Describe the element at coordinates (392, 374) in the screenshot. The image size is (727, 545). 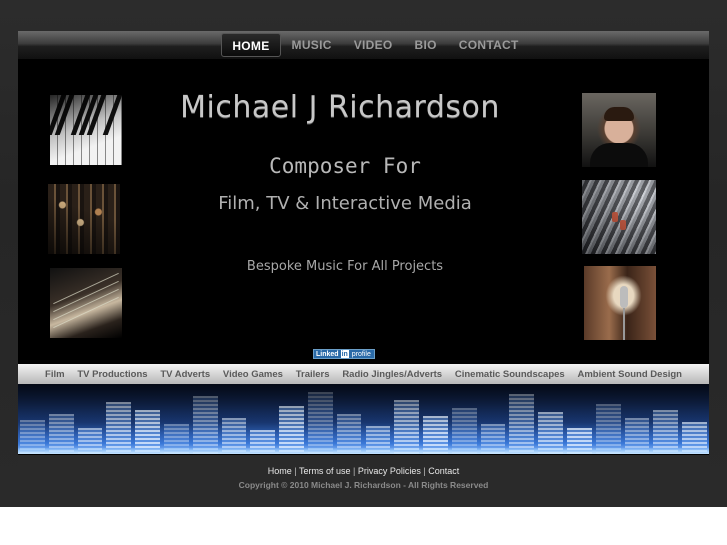
I see `category-radio-jingles: Radio Jingles/Adverts` at that location.